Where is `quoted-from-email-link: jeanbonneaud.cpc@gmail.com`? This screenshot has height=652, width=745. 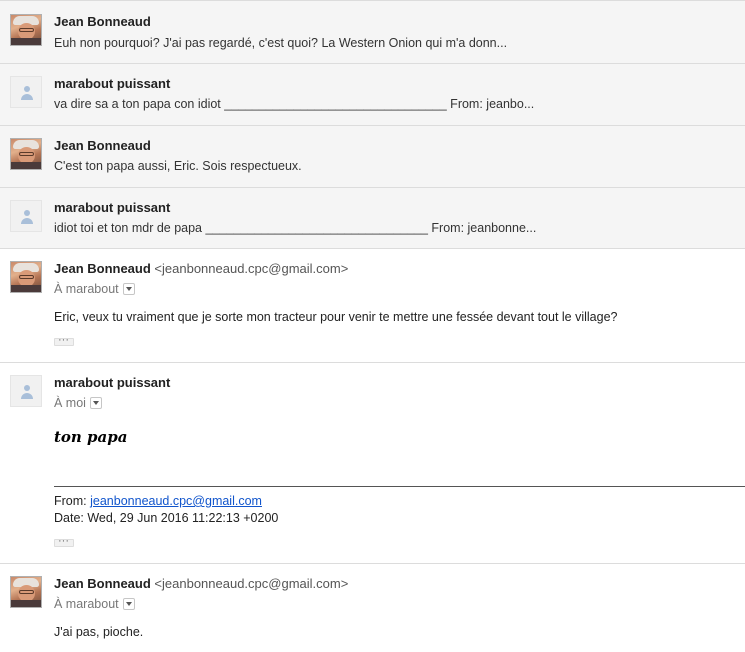
quoted-from-email-link: jeanbonneaud.cpc@gmail.com is located at coordinates (176, 501).